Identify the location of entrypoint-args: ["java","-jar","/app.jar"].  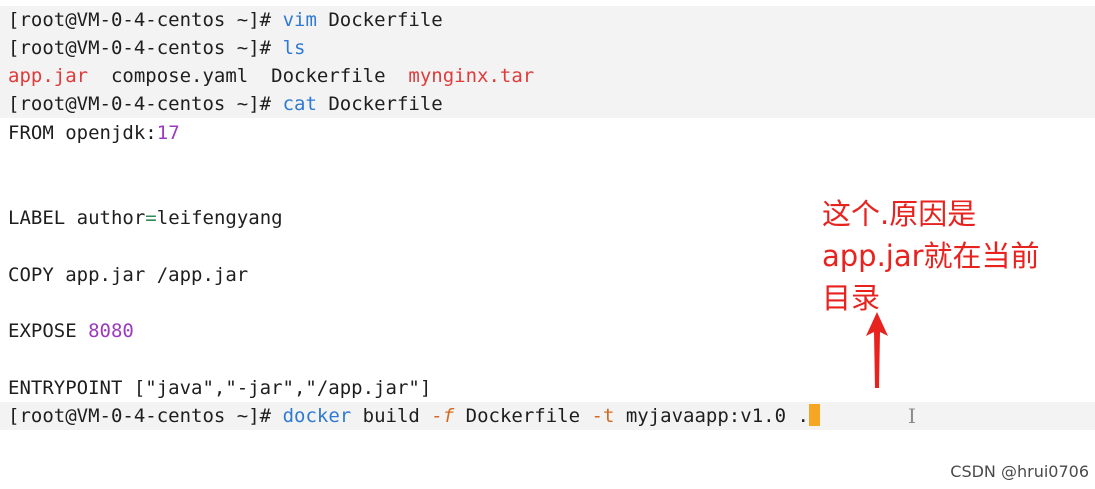
(282, 388).